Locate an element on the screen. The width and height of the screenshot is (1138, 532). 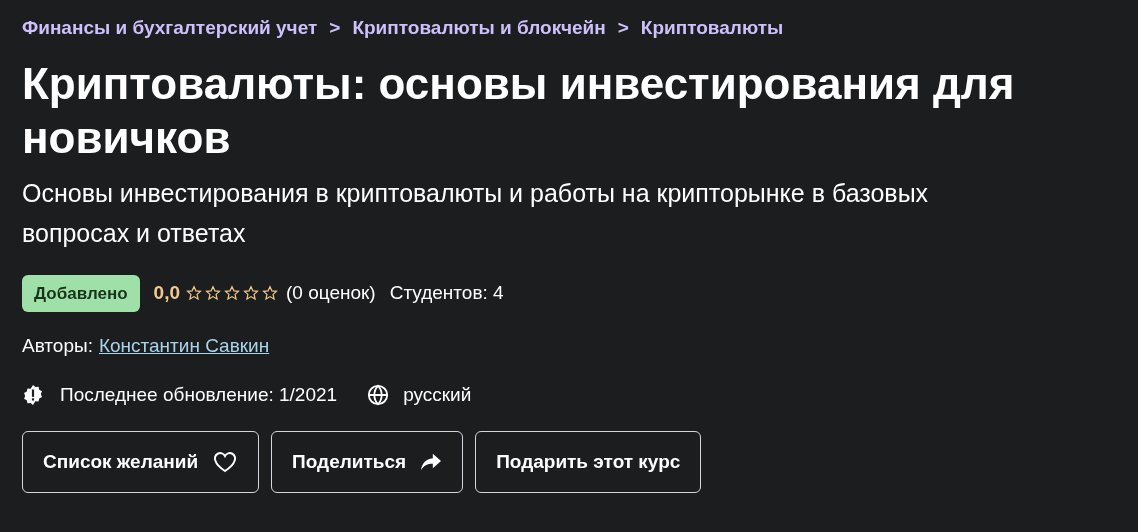
gift-button: Подарить этот курс is located at coordinates (588, 462).